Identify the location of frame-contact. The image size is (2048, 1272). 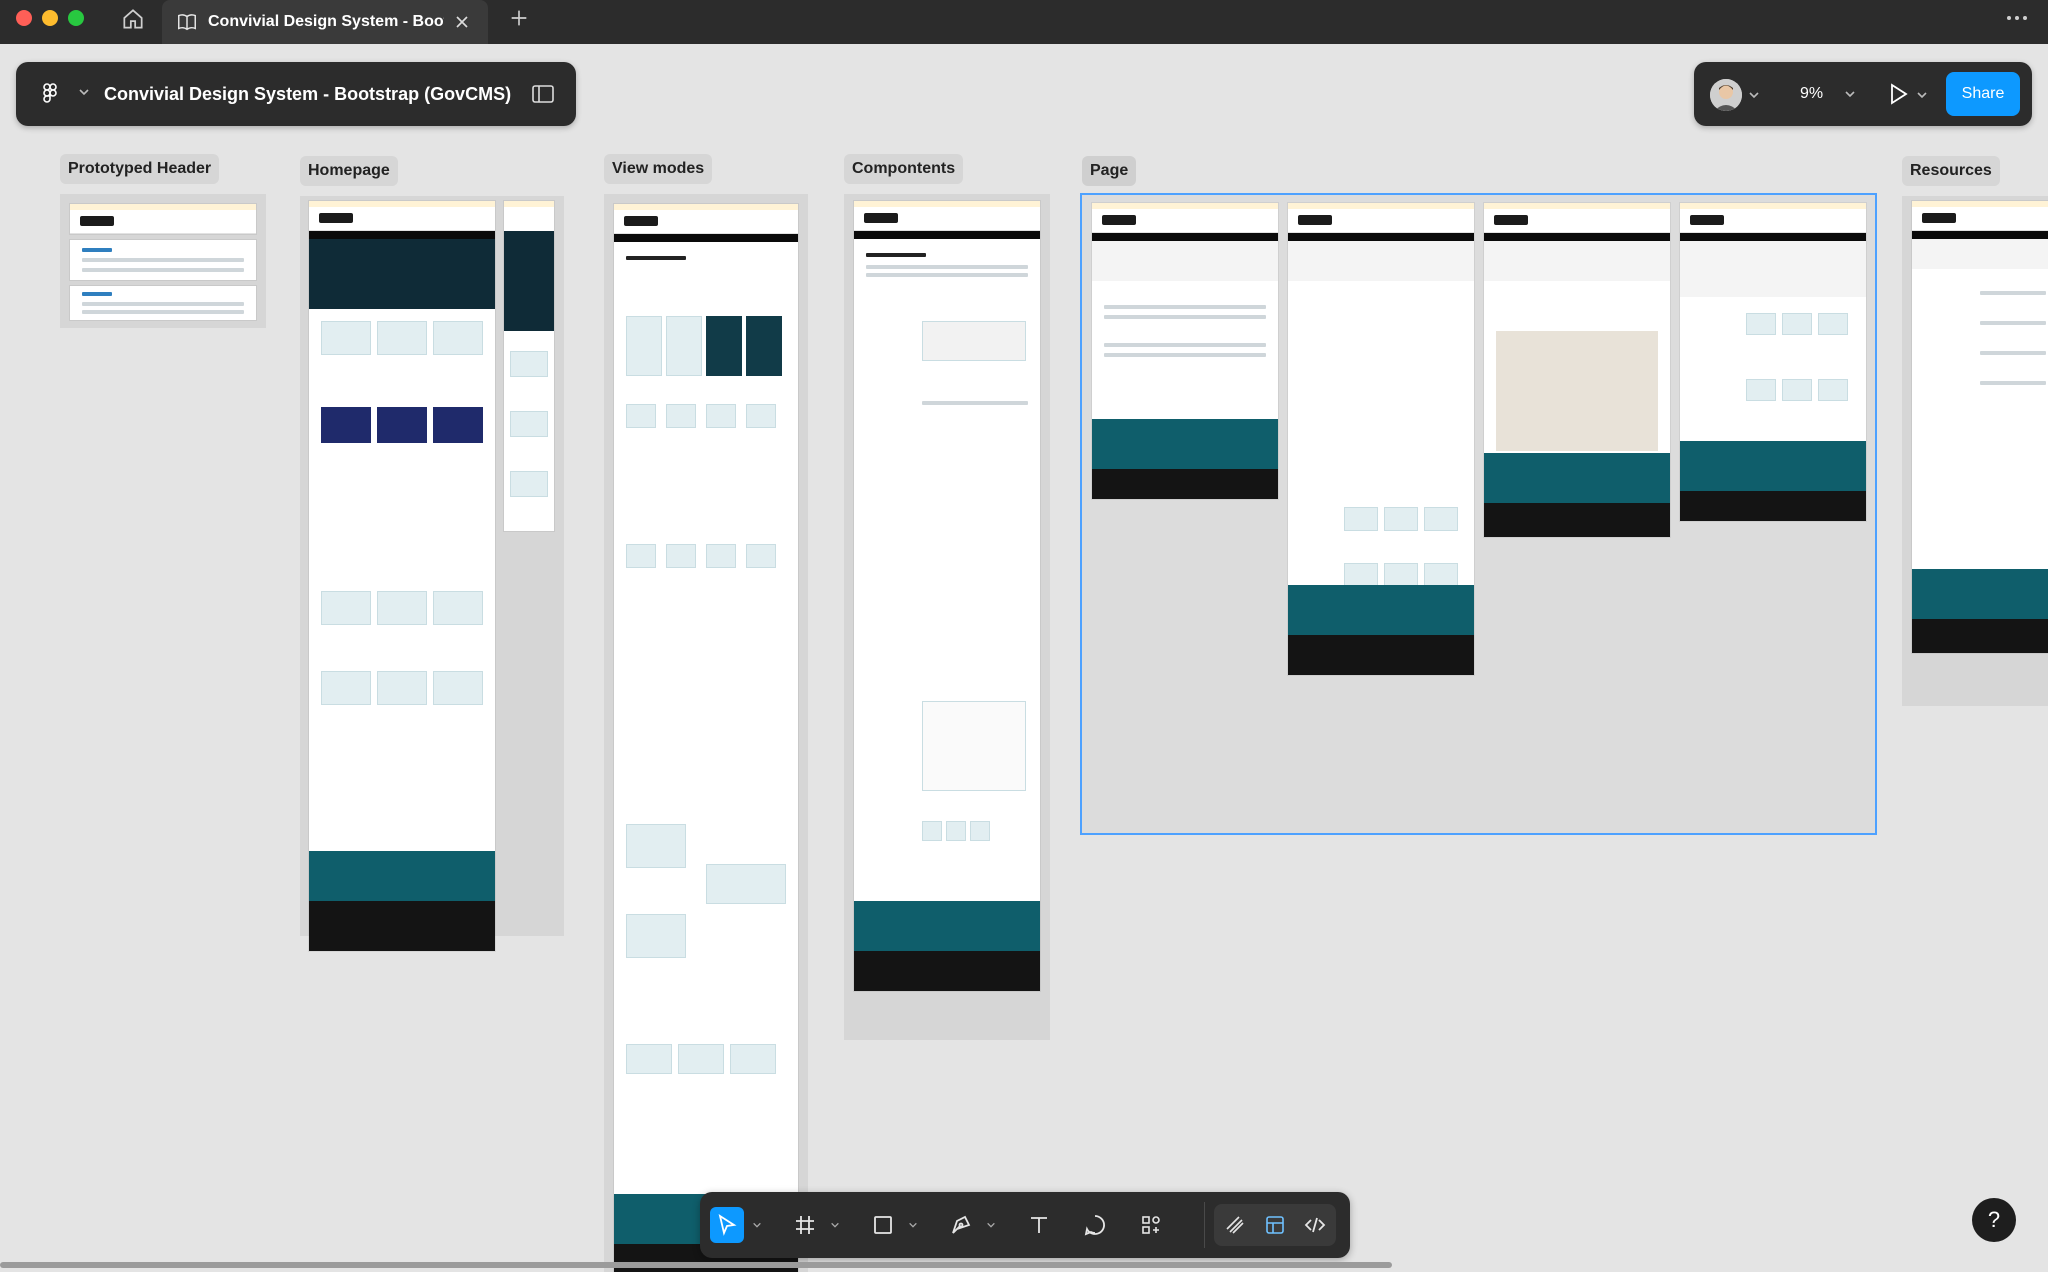
(1577, 370).